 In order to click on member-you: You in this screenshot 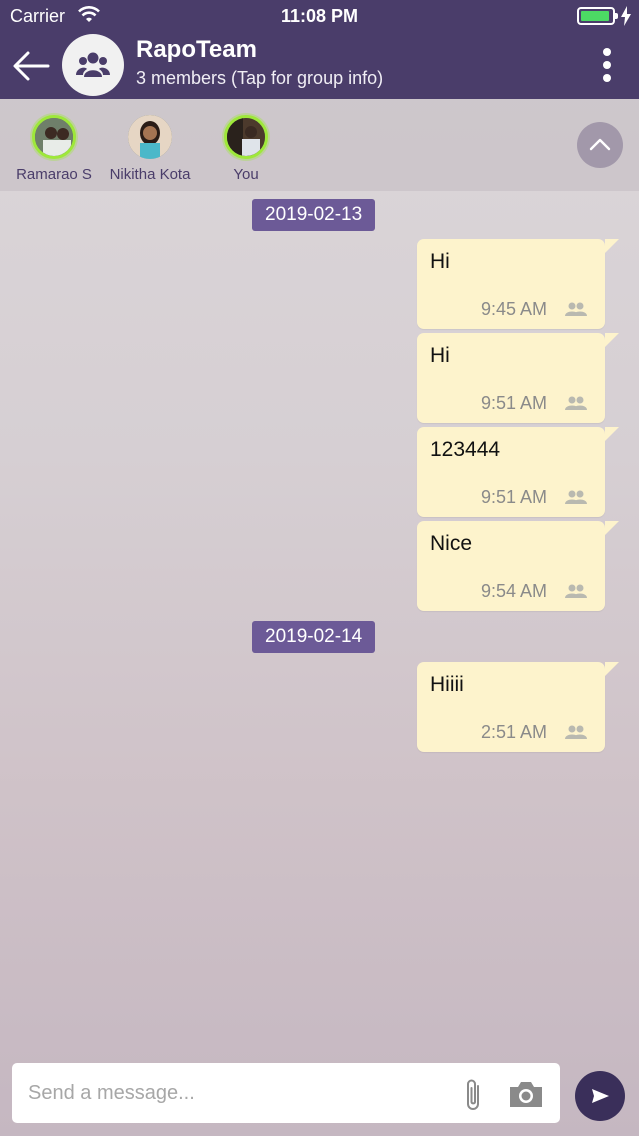, I will do `click(246, 149)`.